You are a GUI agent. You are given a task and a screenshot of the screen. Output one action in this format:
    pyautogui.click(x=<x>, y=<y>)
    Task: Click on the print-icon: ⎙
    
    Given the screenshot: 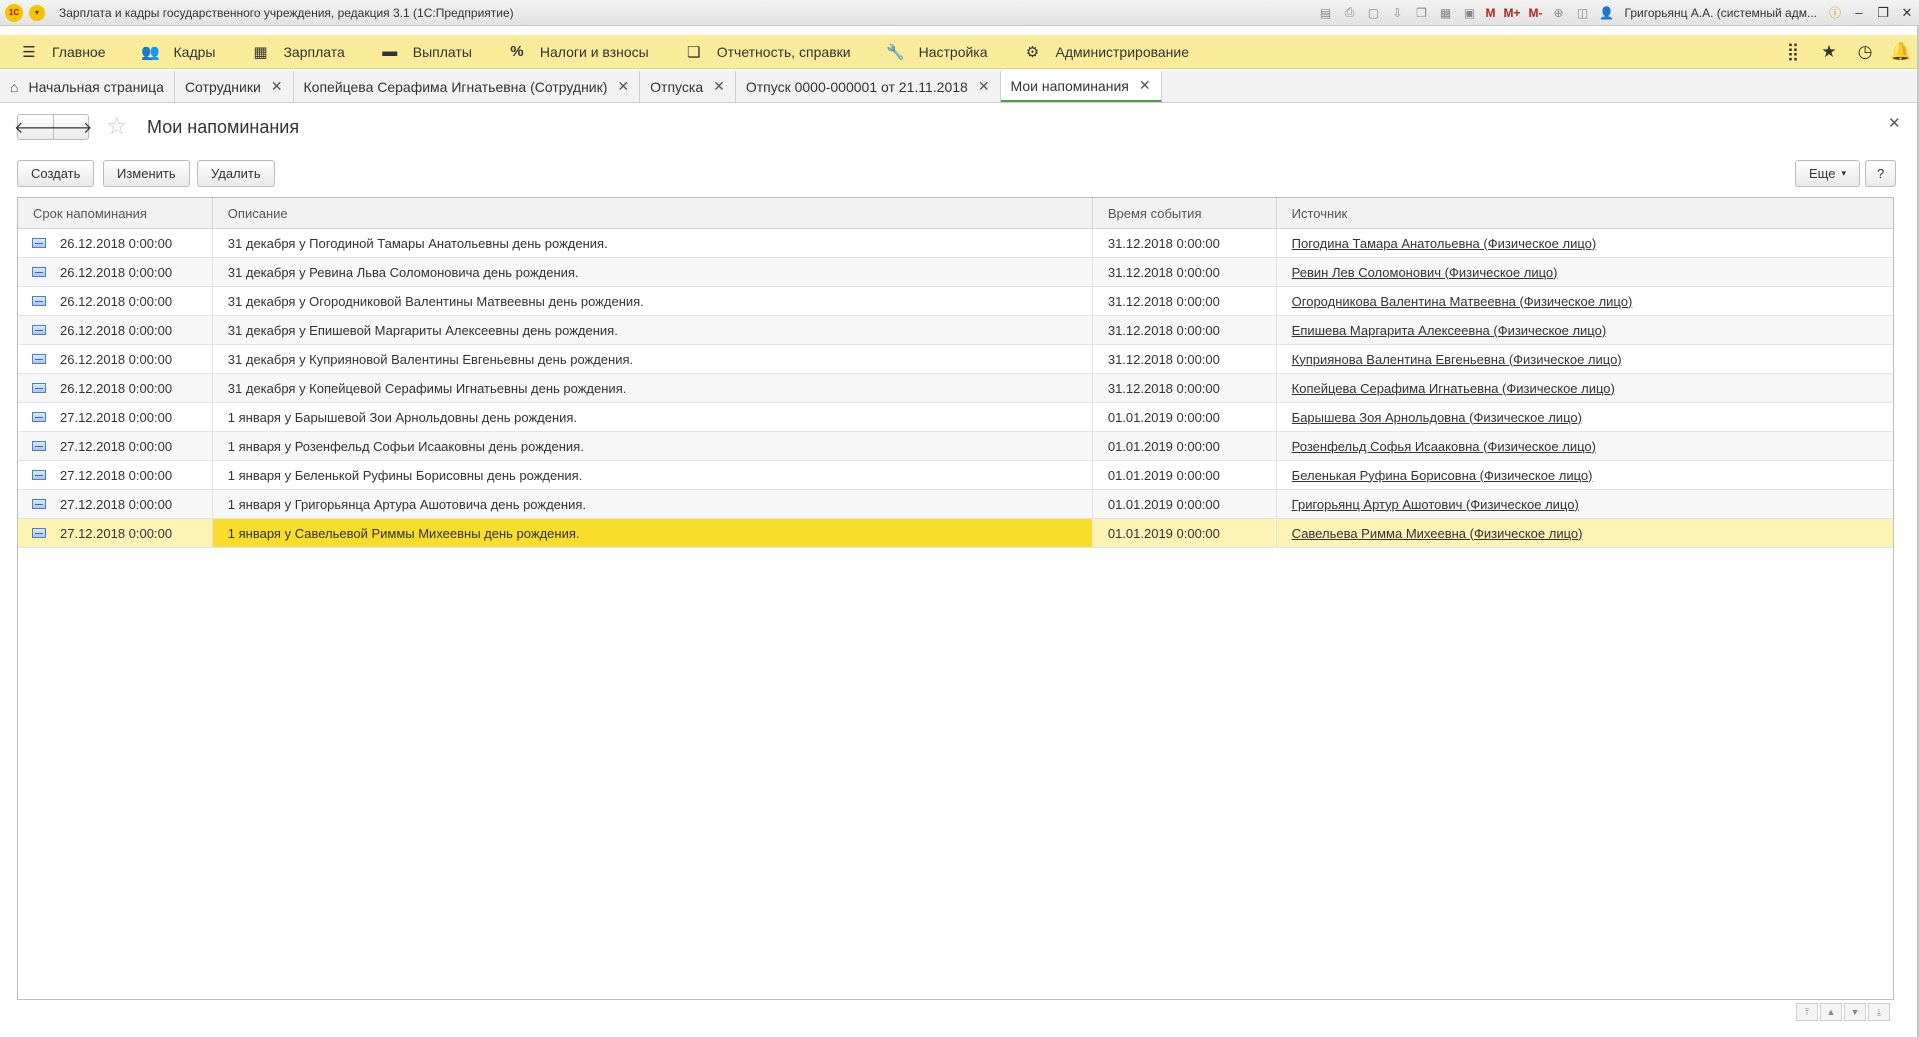 What is the action you would take?
    pyautogui.click(x=1350, y=13)
    